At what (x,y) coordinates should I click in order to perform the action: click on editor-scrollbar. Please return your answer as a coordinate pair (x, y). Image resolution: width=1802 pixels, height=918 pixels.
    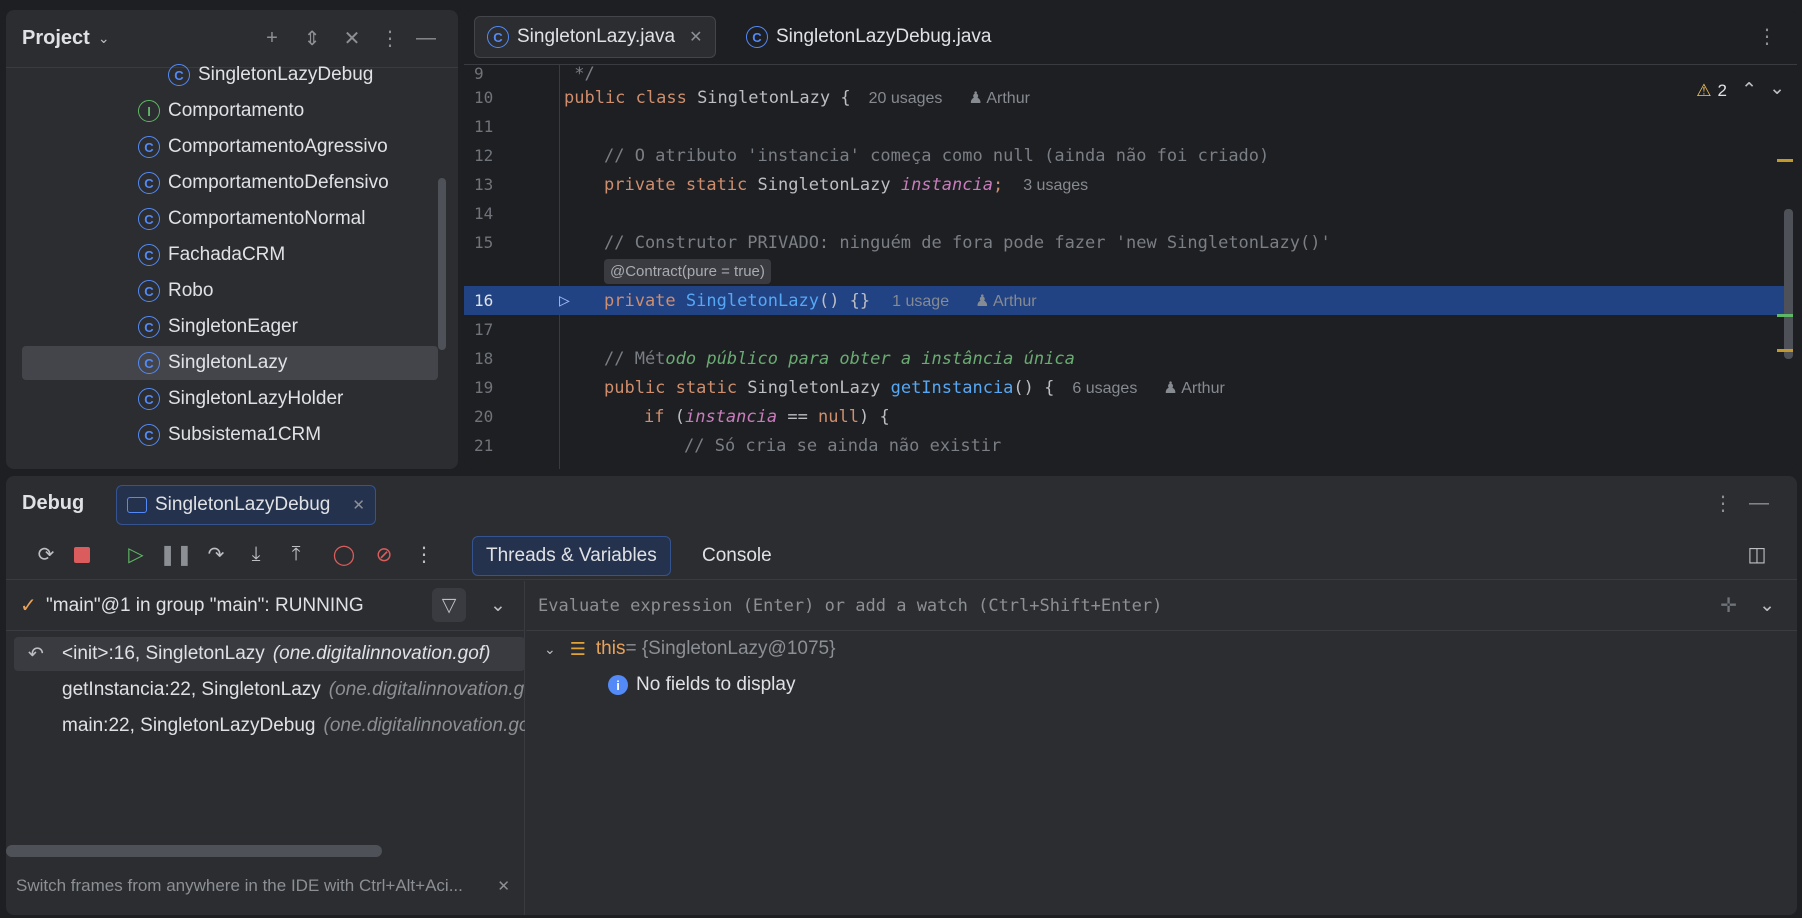
    Looking at the image, I should click on (1788, 284).